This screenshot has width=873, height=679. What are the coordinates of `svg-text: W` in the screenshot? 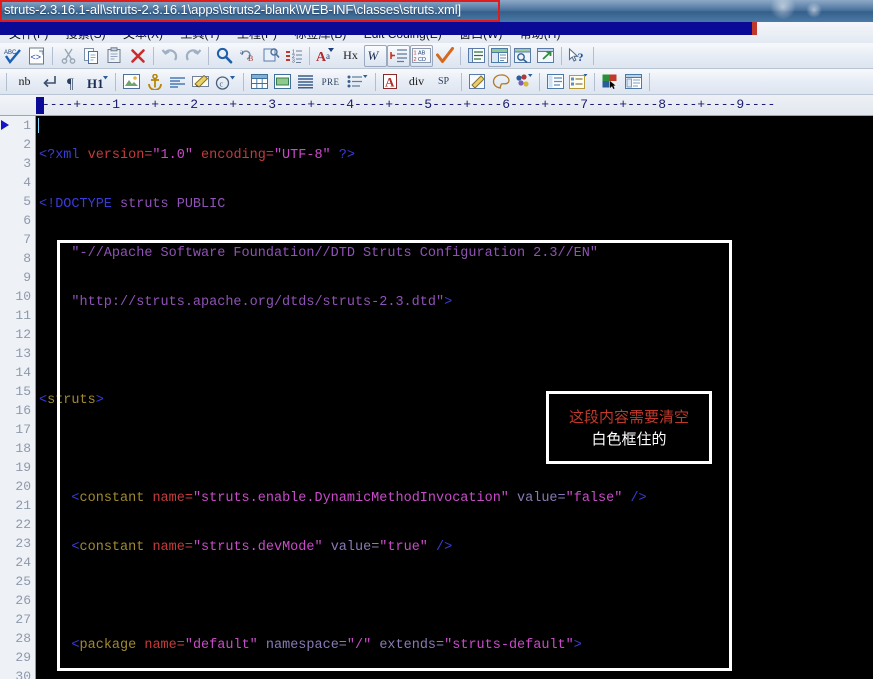 It's located at (374, 55).